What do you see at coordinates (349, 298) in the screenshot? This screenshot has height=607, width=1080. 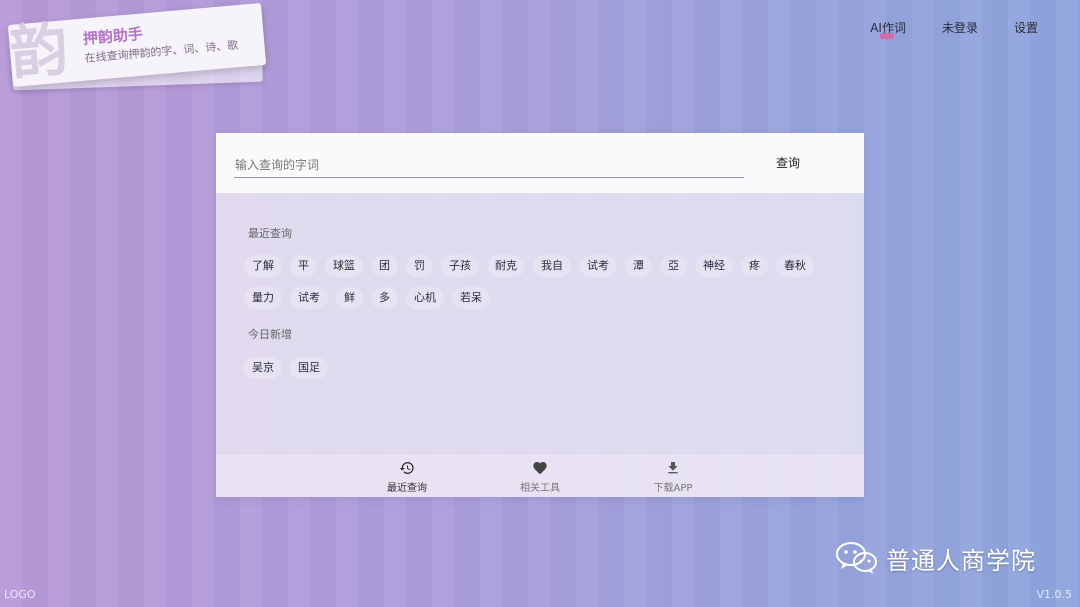 I see `recent-query-chip: 鲜` at bounding box center [349, 298].